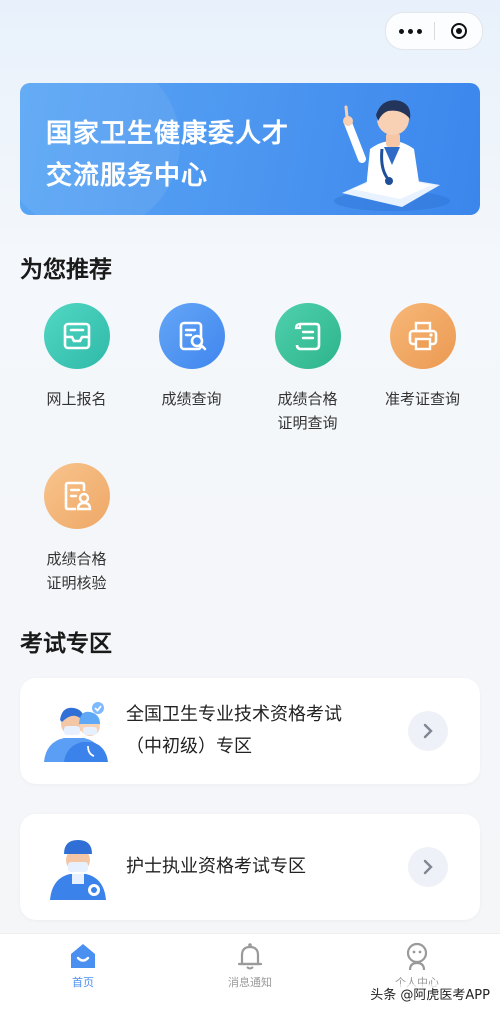  Describe the element at coordinates (83, 982) in the screenshot. I see `tab-label: 首页` at that location.